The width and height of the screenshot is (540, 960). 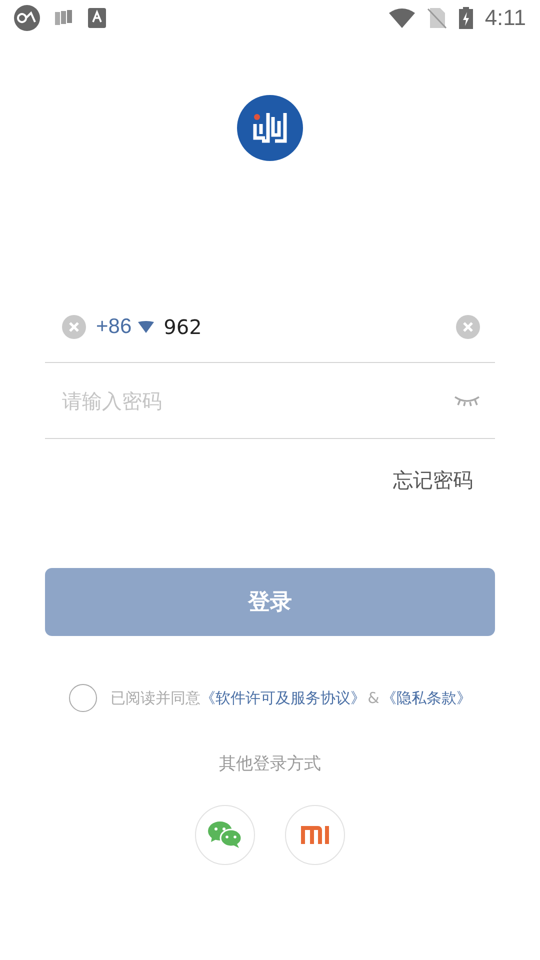 What do you see at coordinates (27, 18) in the screenshot?
I see `app-logo-icon` at bounding box center [27, 18].